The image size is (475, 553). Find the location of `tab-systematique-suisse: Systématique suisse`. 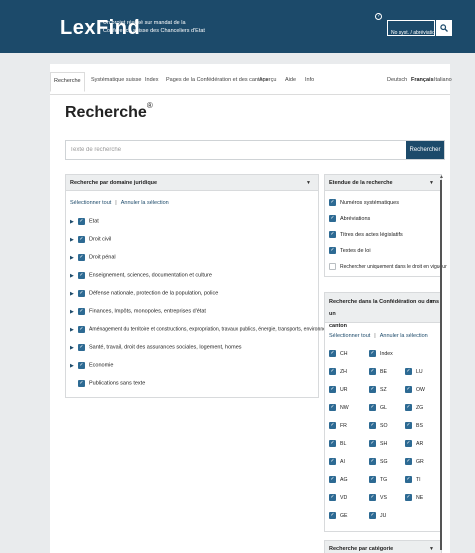

tab-systematique-suisse: Systématique suisse is located at coordinates (116, 80).